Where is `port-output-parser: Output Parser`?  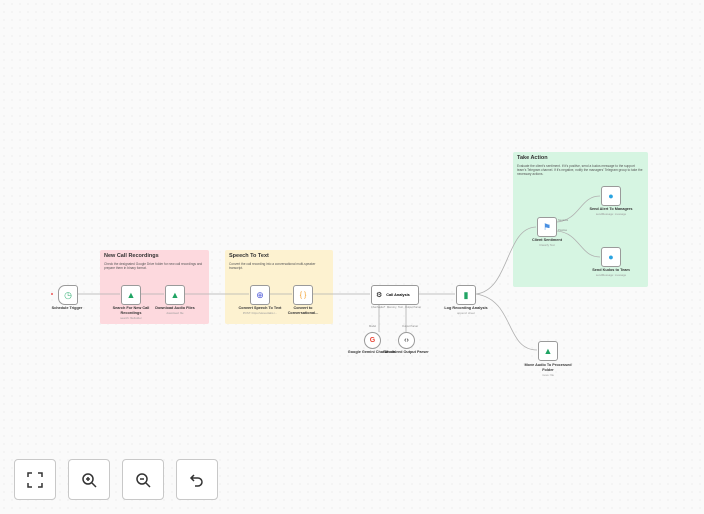 port-output-parser: Output Parser is located at coordinates (413, 307).